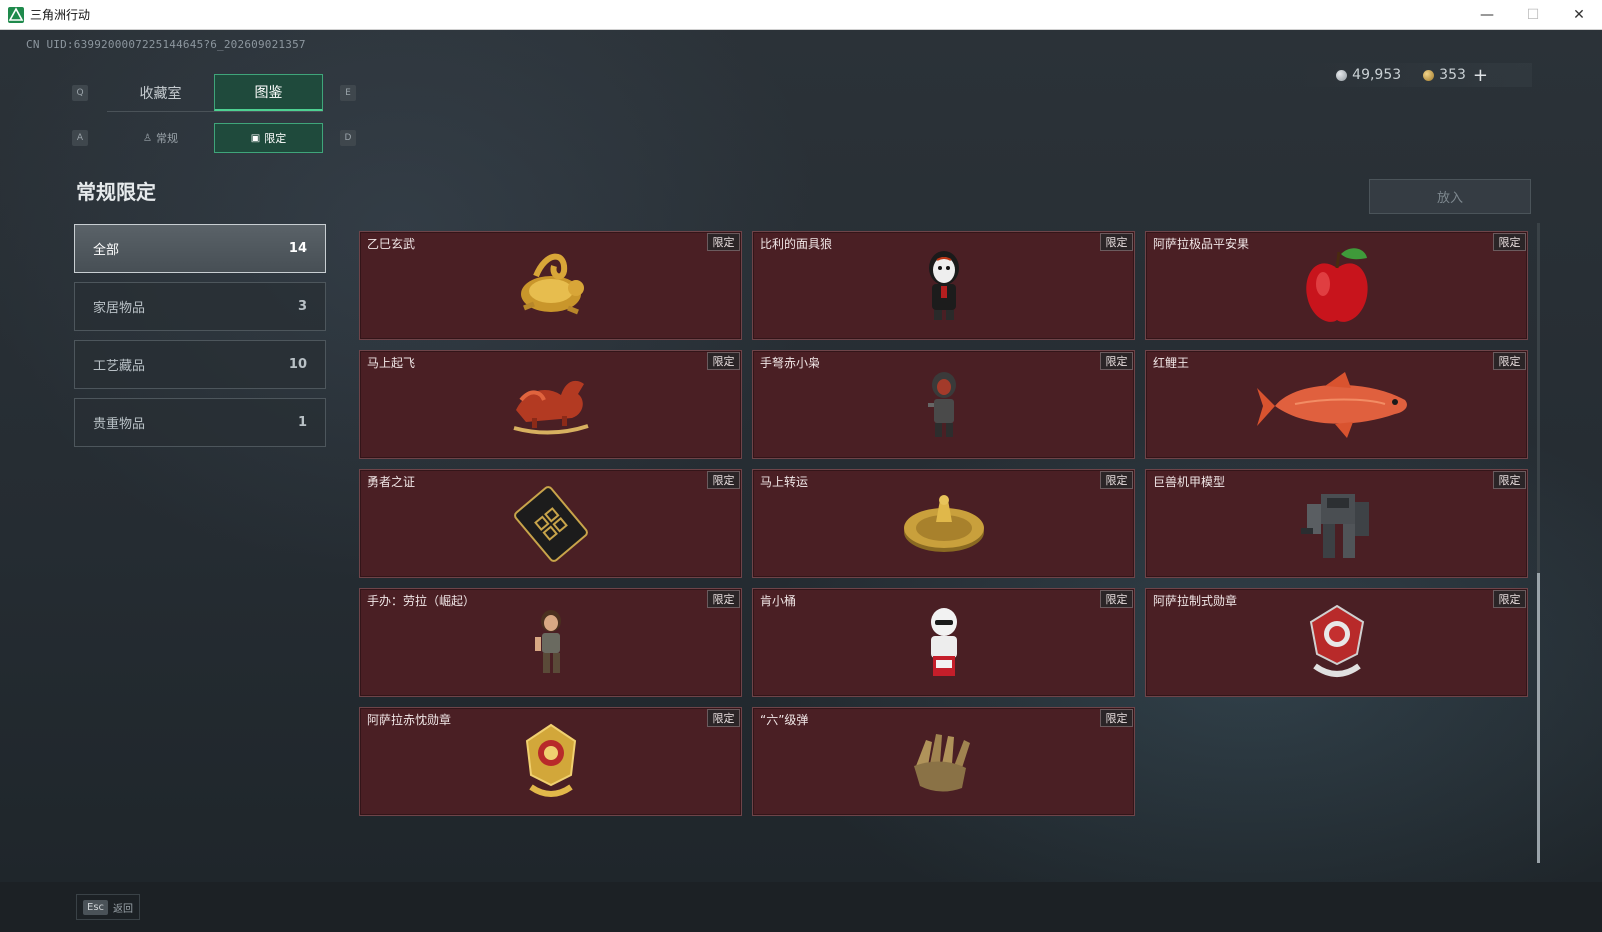  I want to click on category-count: 14, so click(297, 248).